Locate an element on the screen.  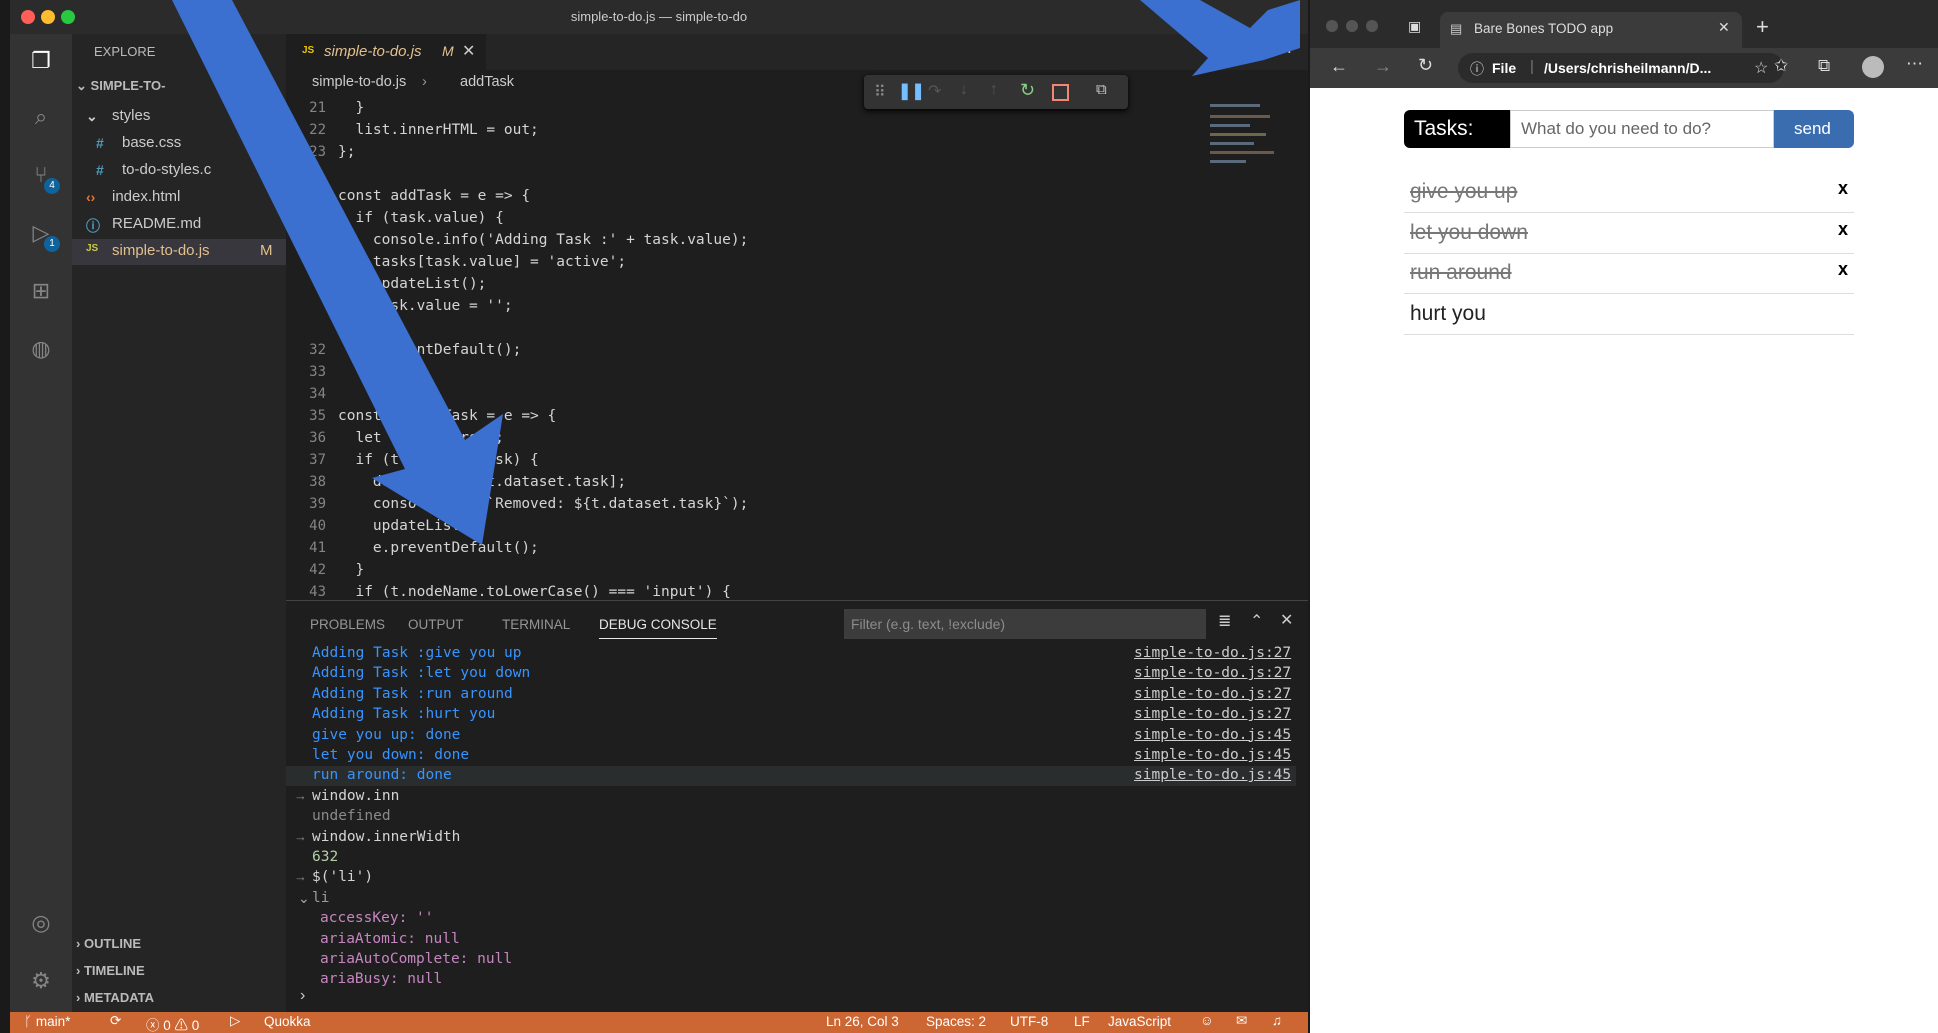
arrow-up-right-icon is located at coordinates (1220, 38).